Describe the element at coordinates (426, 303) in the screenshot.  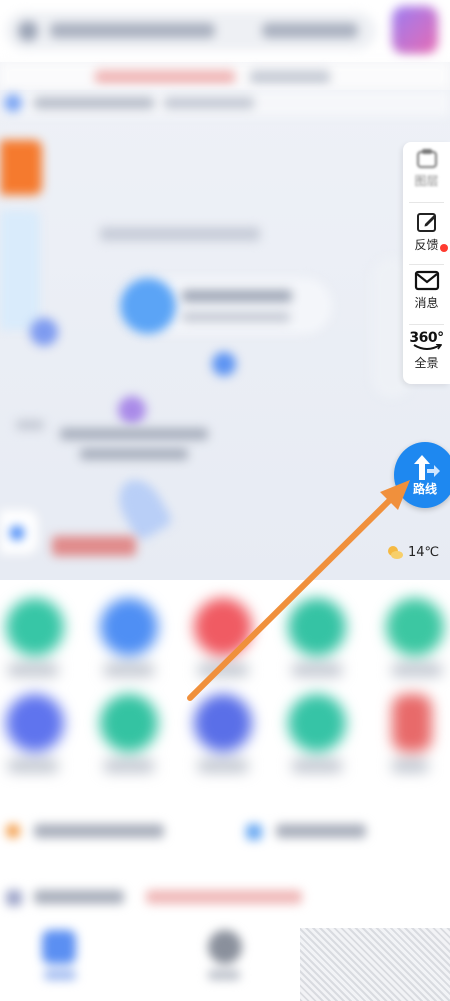
I see `messages-label: 消息` at that location.